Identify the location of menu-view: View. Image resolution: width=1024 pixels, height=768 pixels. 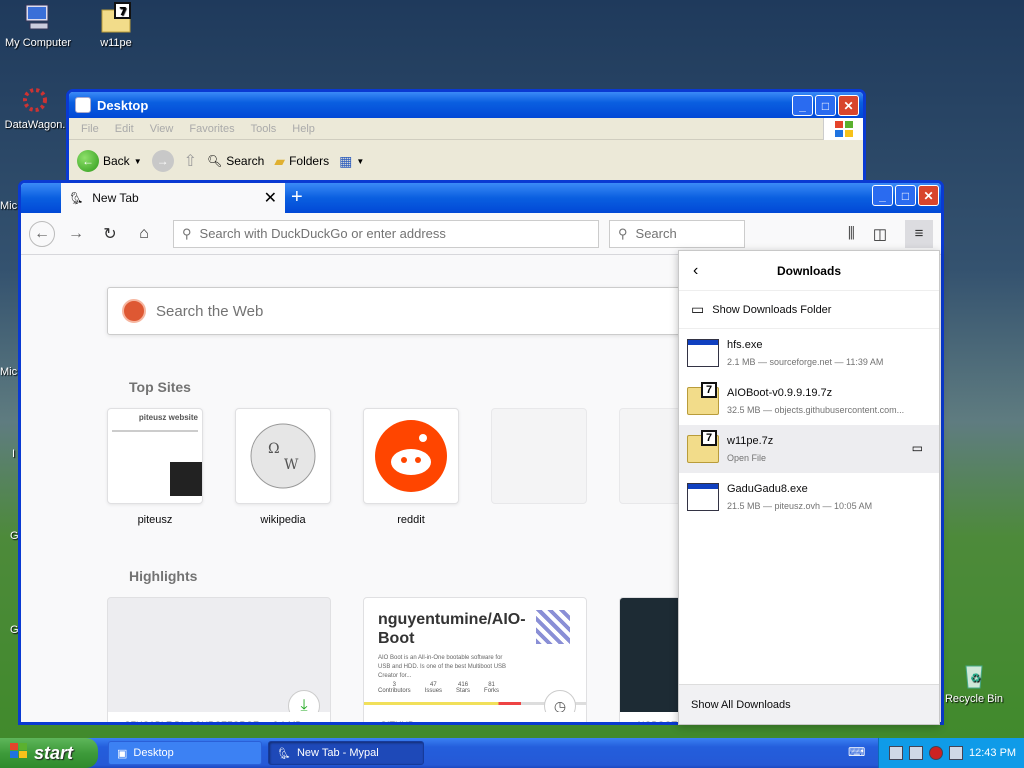
(162, 129).